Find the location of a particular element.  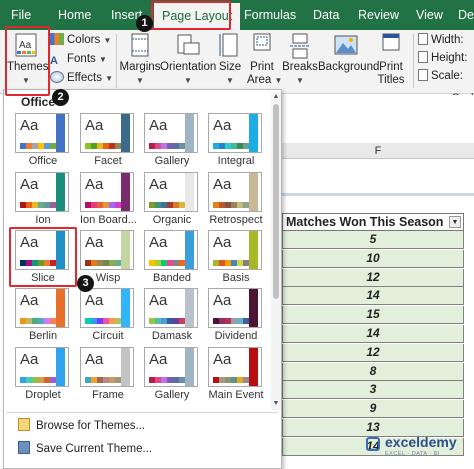

print-titles-icon is located at coordinates (391, 42).